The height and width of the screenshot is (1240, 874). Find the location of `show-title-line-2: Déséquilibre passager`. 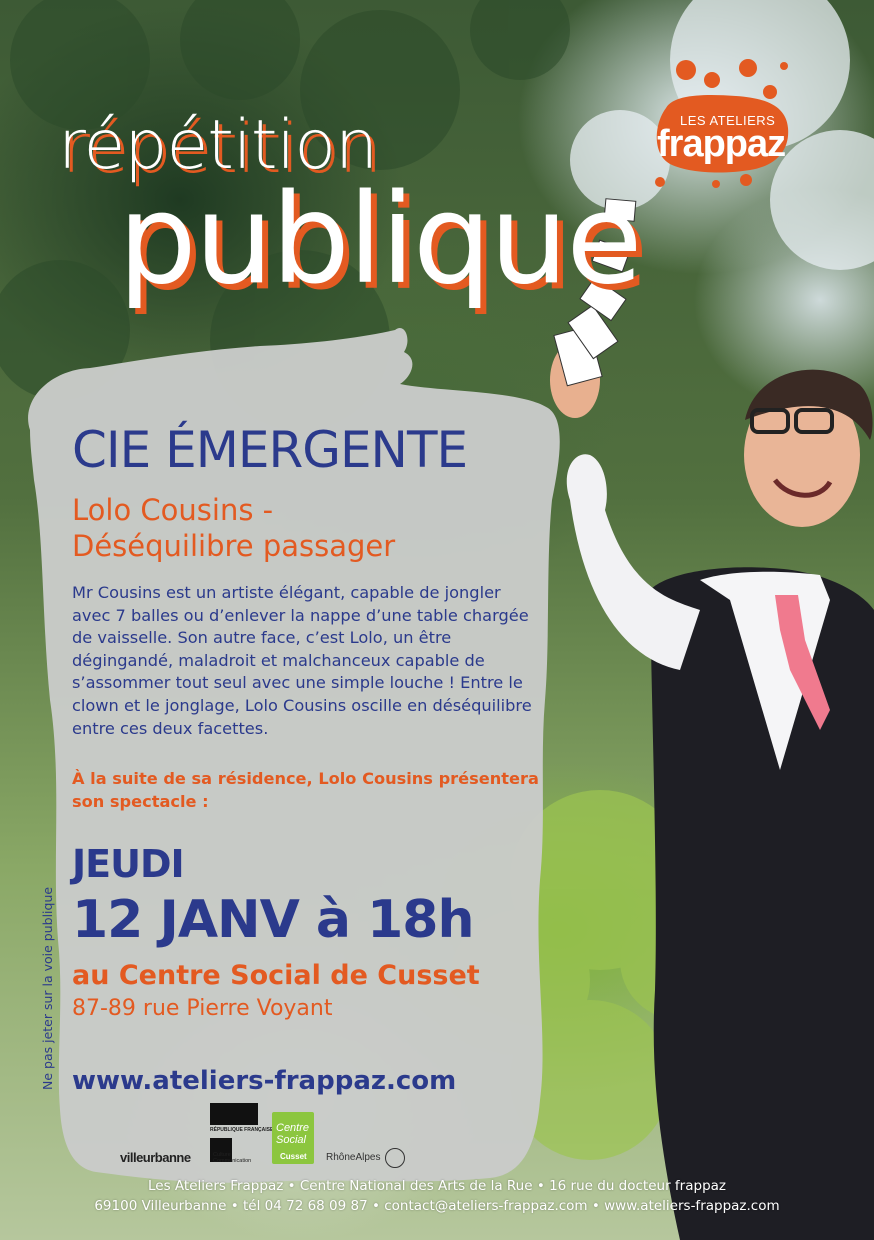

show-title-line-2: Déséquilibre passager is located at coordinates (234, 546).